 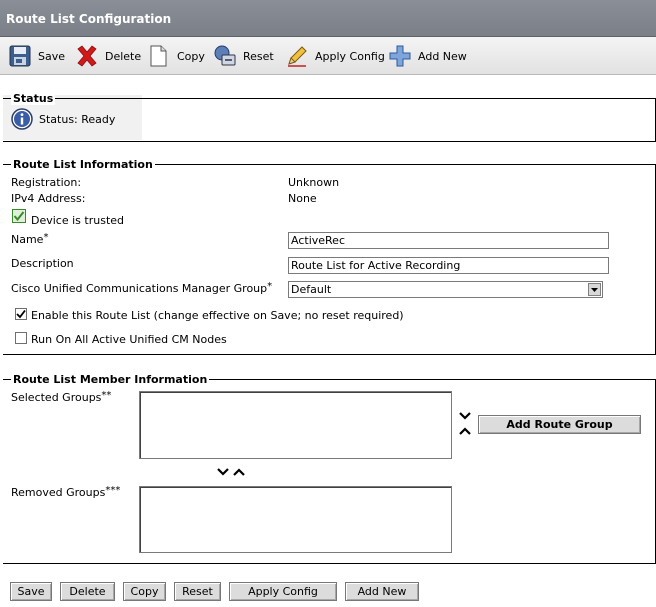 I want to click on checkmark-icon, so click(x=21, y=314).